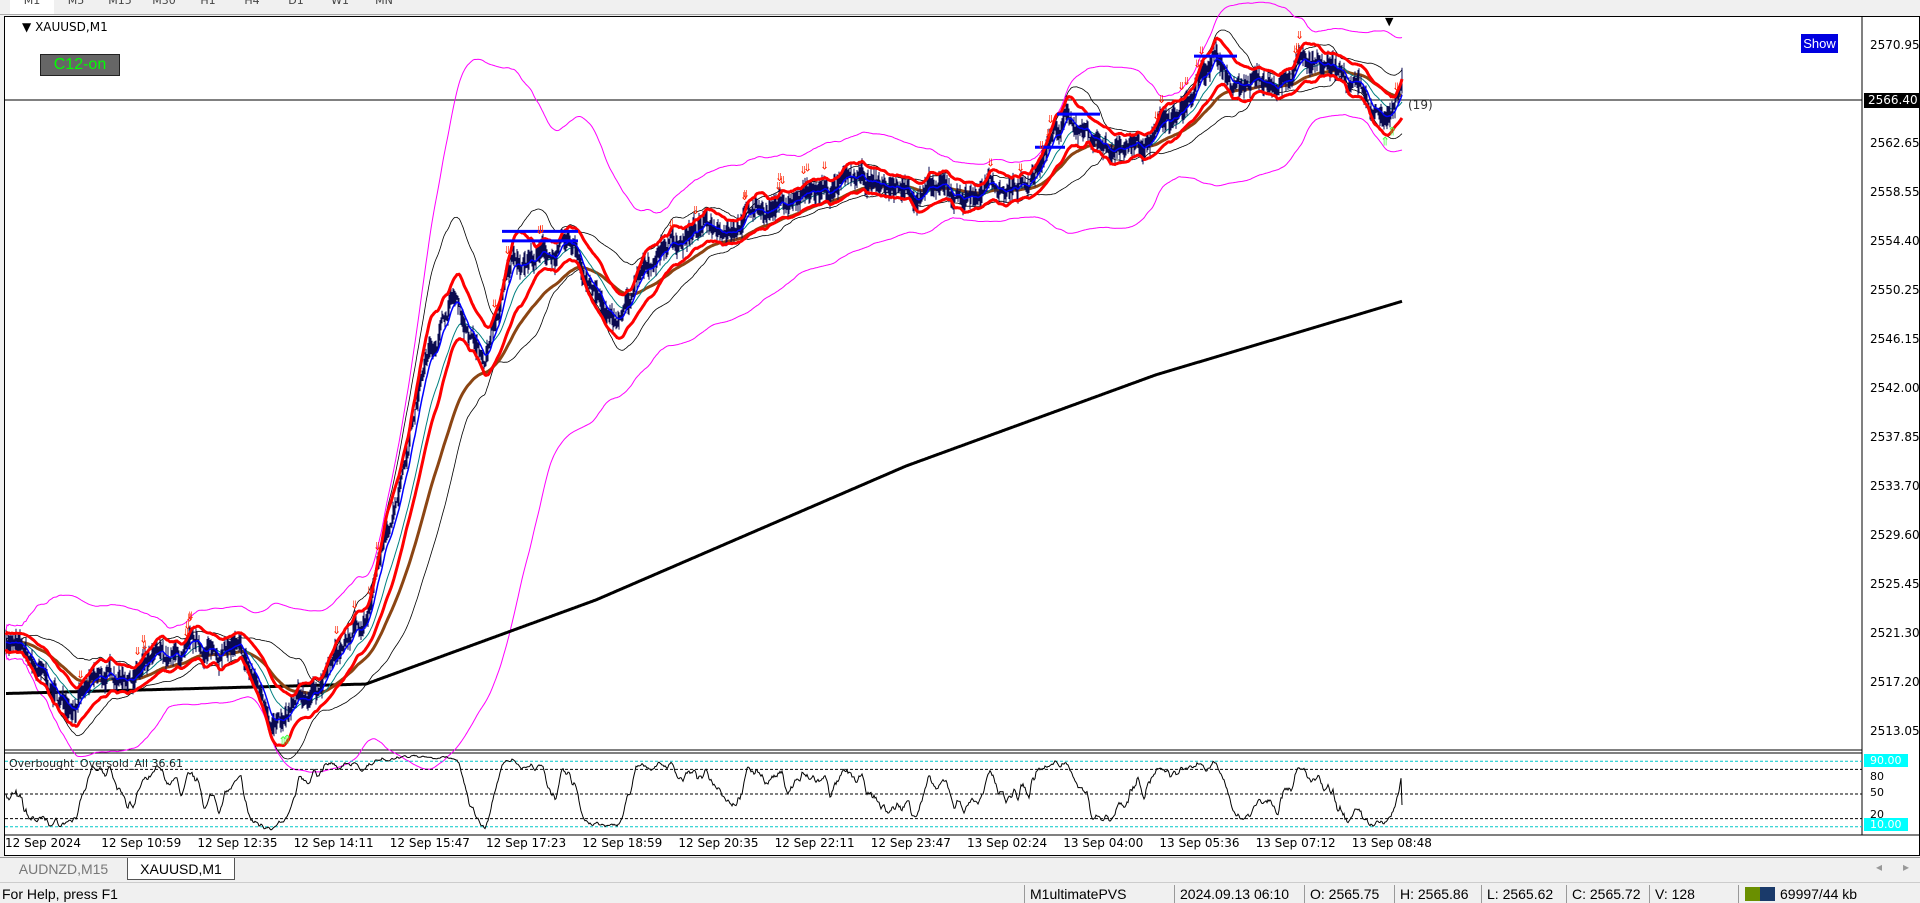  What do you see at coordinates (60, 894) in the screenshot?
I see `help-text: For Help, press F1` at bounding box center [60, 894].